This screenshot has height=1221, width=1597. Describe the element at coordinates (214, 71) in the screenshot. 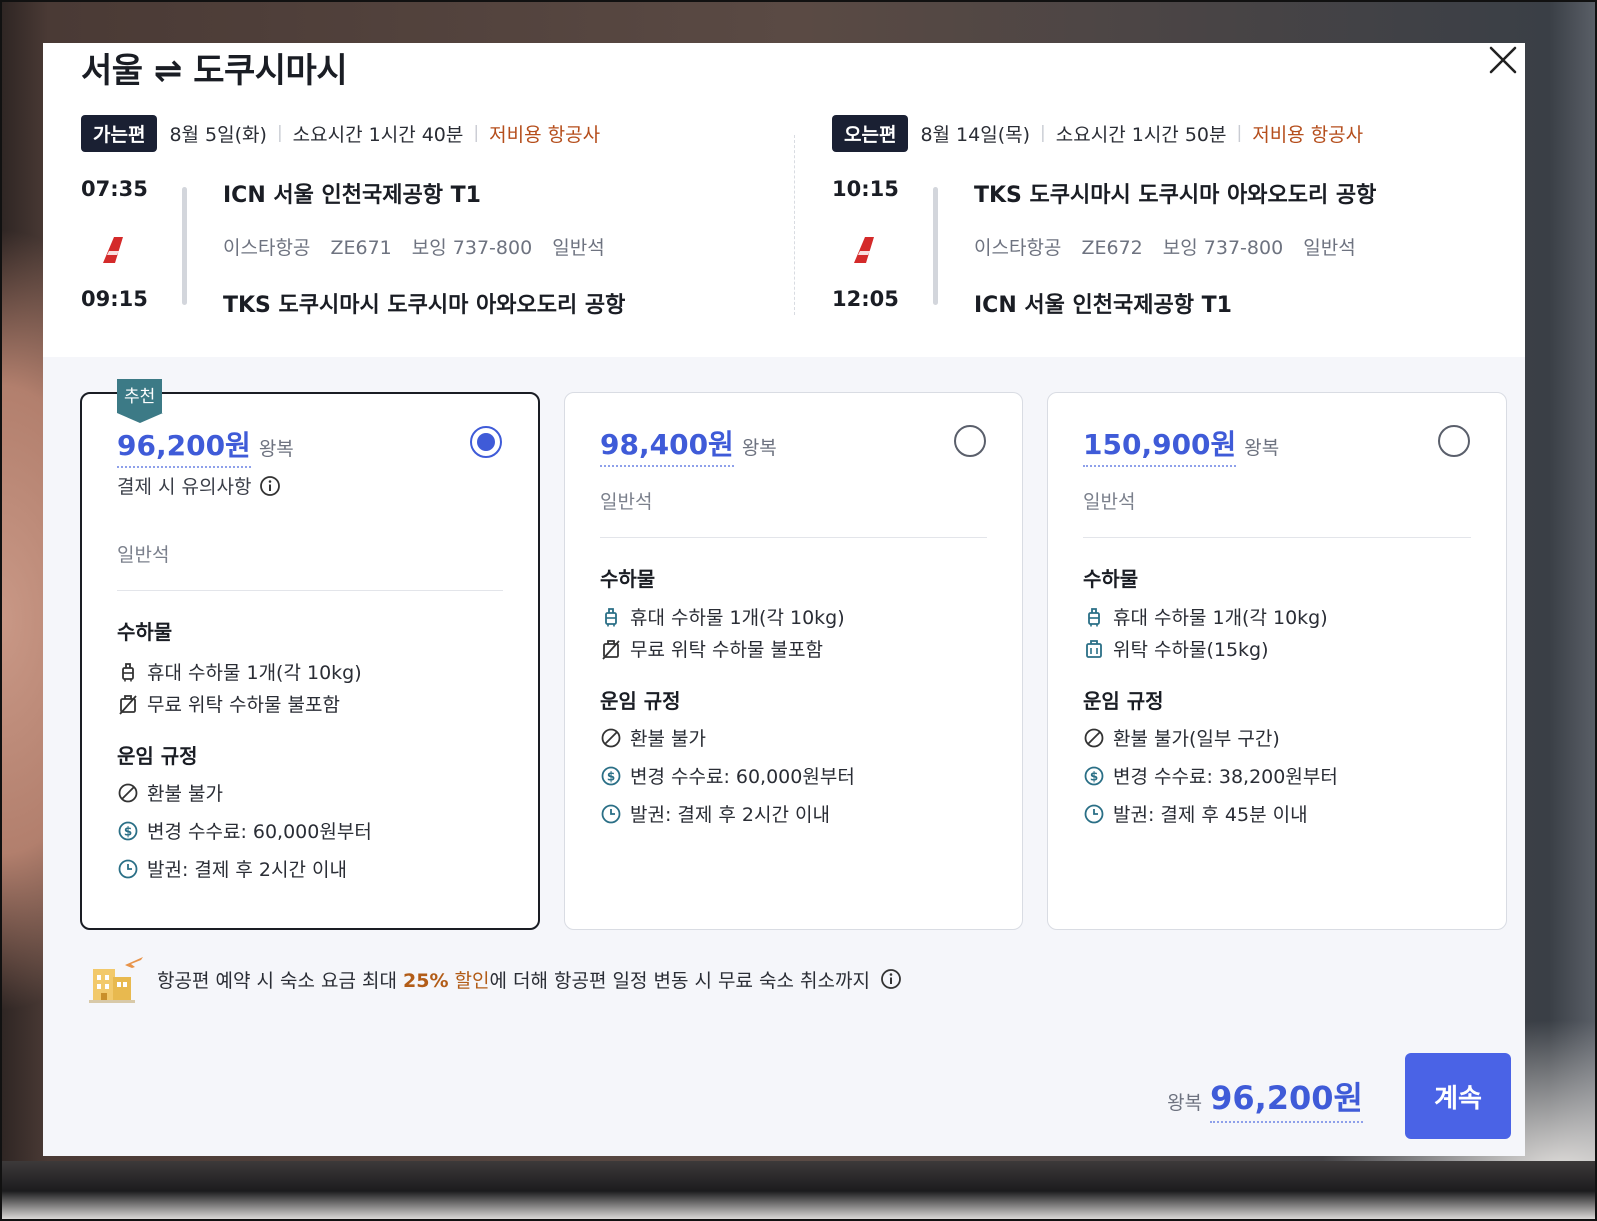

I see `route-title: 서울 ⇌ 도쿠시마시` at that location.